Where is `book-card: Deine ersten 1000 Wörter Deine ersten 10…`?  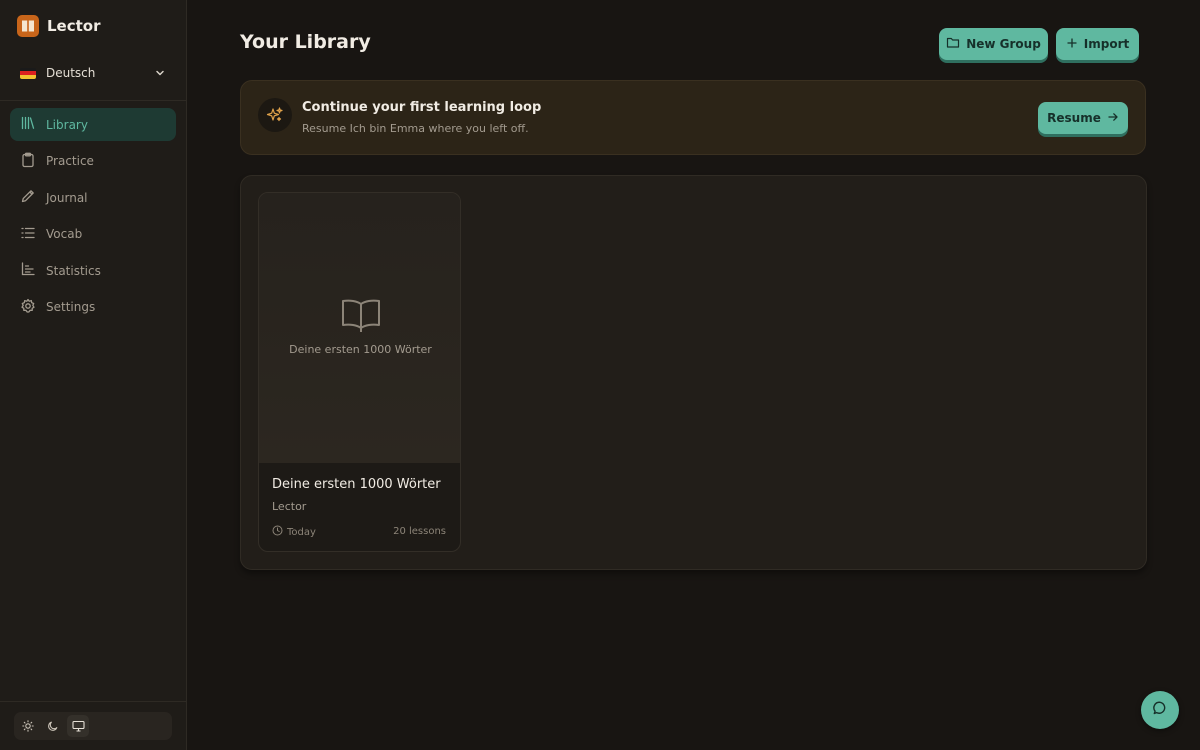 book-card: Deine ersten 1000 Wörter Deine ersten 10… is located at coordinates (359, 372).